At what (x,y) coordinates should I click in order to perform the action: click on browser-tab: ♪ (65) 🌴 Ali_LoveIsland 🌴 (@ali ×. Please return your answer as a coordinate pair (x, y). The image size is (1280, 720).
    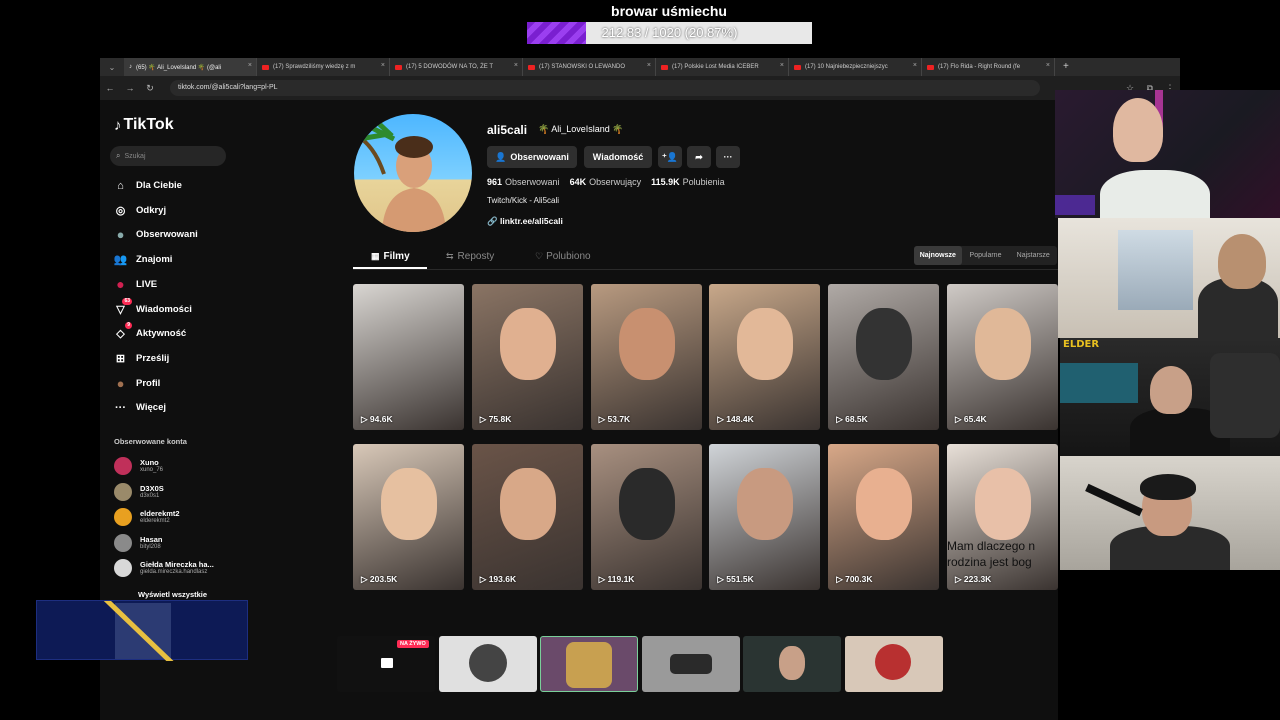
    Looking at the image, I should click on (190, 67).